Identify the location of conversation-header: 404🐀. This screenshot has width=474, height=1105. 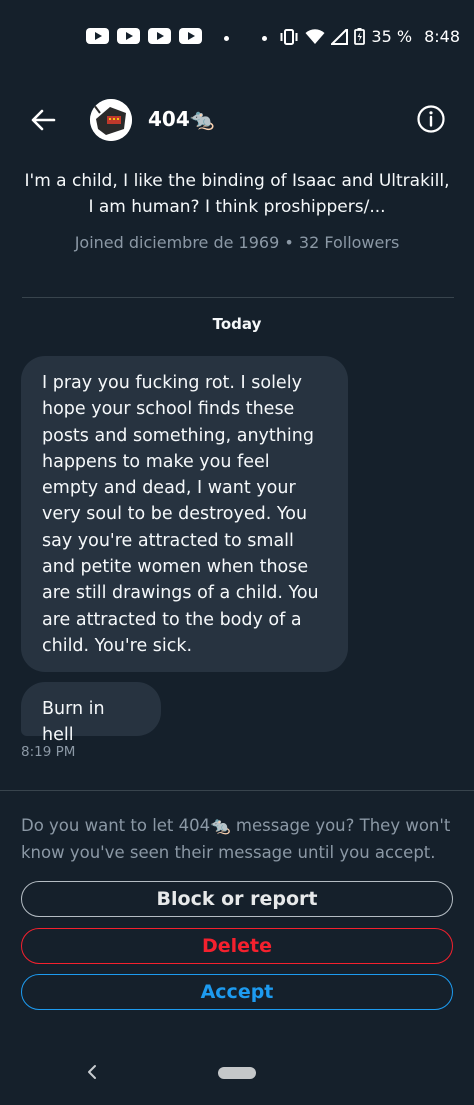
(237, 120).